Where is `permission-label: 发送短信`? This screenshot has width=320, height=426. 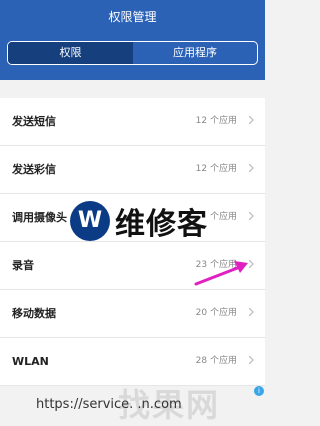 permission-label: 发送短信 is located at coordinates (34, 121).